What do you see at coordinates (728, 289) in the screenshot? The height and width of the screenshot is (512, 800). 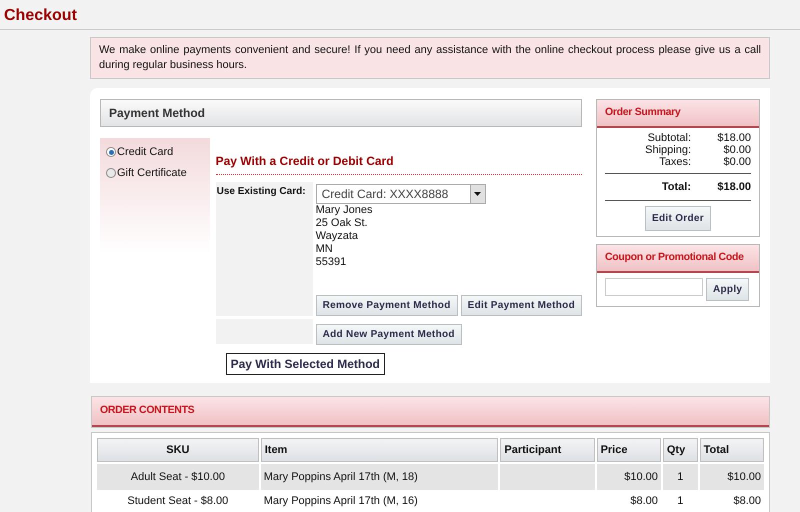 I see `apply-button: Apply` at bounding box center [728, 289].